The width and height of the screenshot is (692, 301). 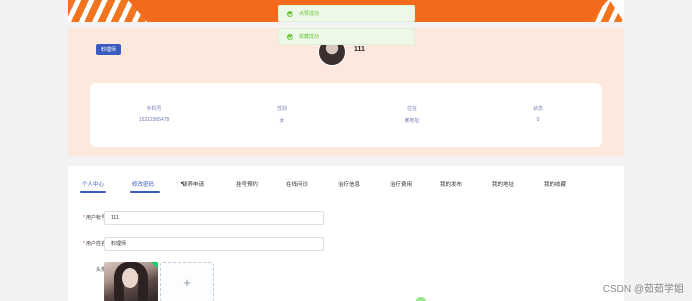 I want to click on info-status: 状态 0, so click(x=538, y=114).